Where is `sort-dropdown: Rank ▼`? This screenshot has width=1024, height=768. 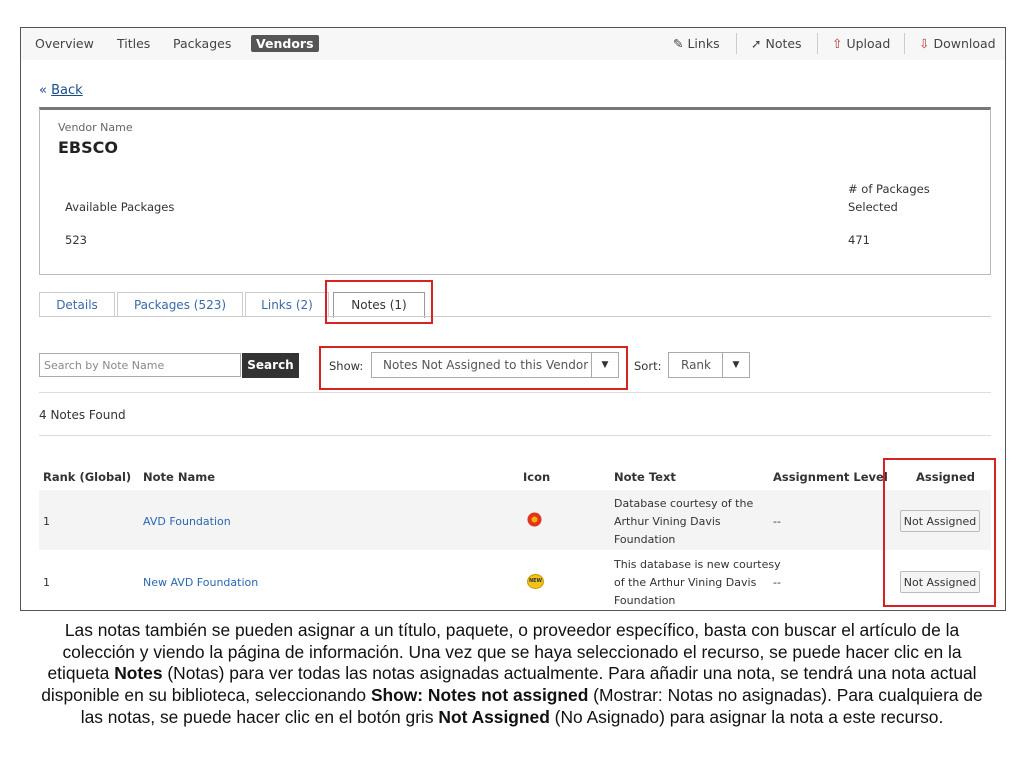
sort-dropdown: Rank ▼ is located at coordinates (709, 365).